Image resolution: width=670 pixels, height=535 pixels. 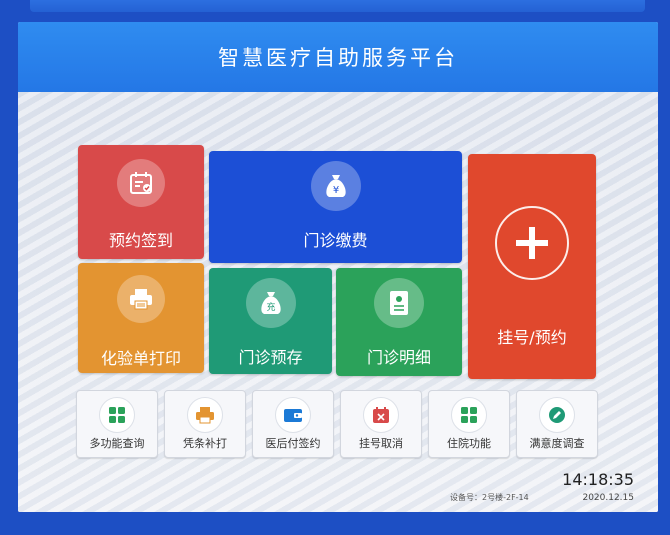 What do you see at coordinates (140, 358) in the screenshot?
I see `lab-report-print-label: 化验单打印` at bounding box center [140, 358].